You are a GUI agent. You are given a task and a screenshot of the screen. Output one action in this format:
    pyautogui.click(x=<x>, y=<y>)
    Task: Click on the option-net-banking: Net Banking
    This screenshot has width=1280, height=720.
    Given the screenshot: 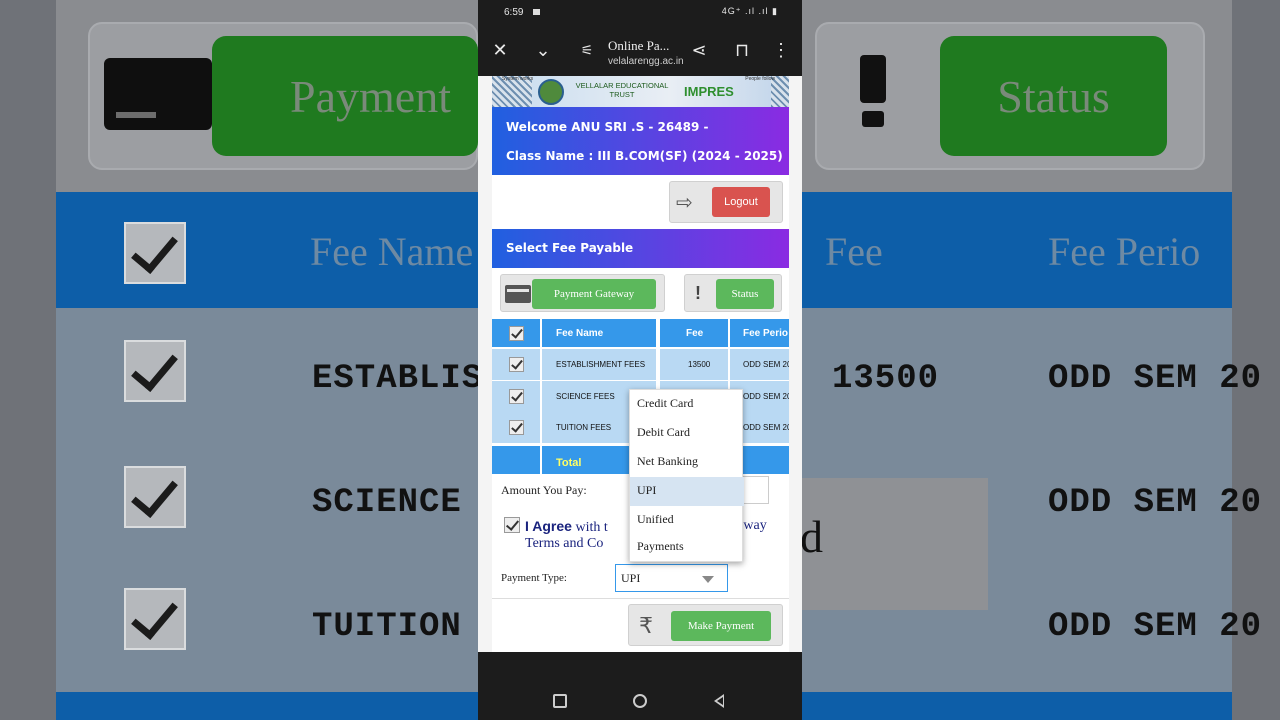 What is the action you would take?
    pyautogui.click(x=687, y=462)
    